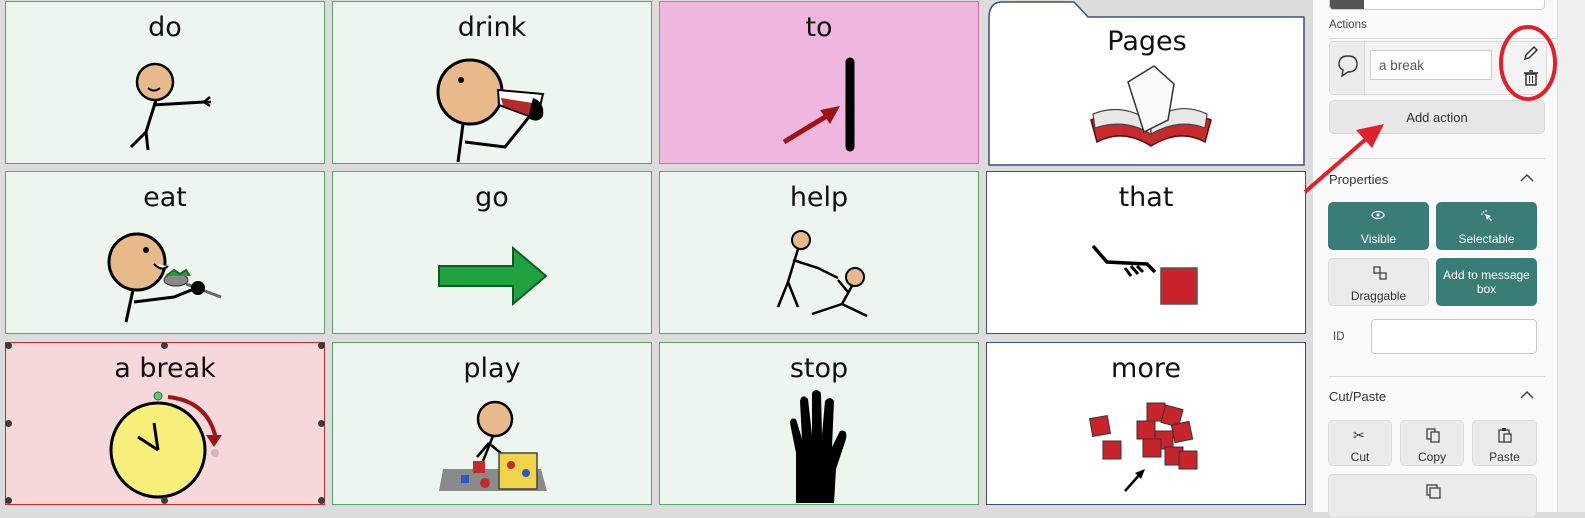  I want to click on paste-label: Paste, so click(1504, 457).